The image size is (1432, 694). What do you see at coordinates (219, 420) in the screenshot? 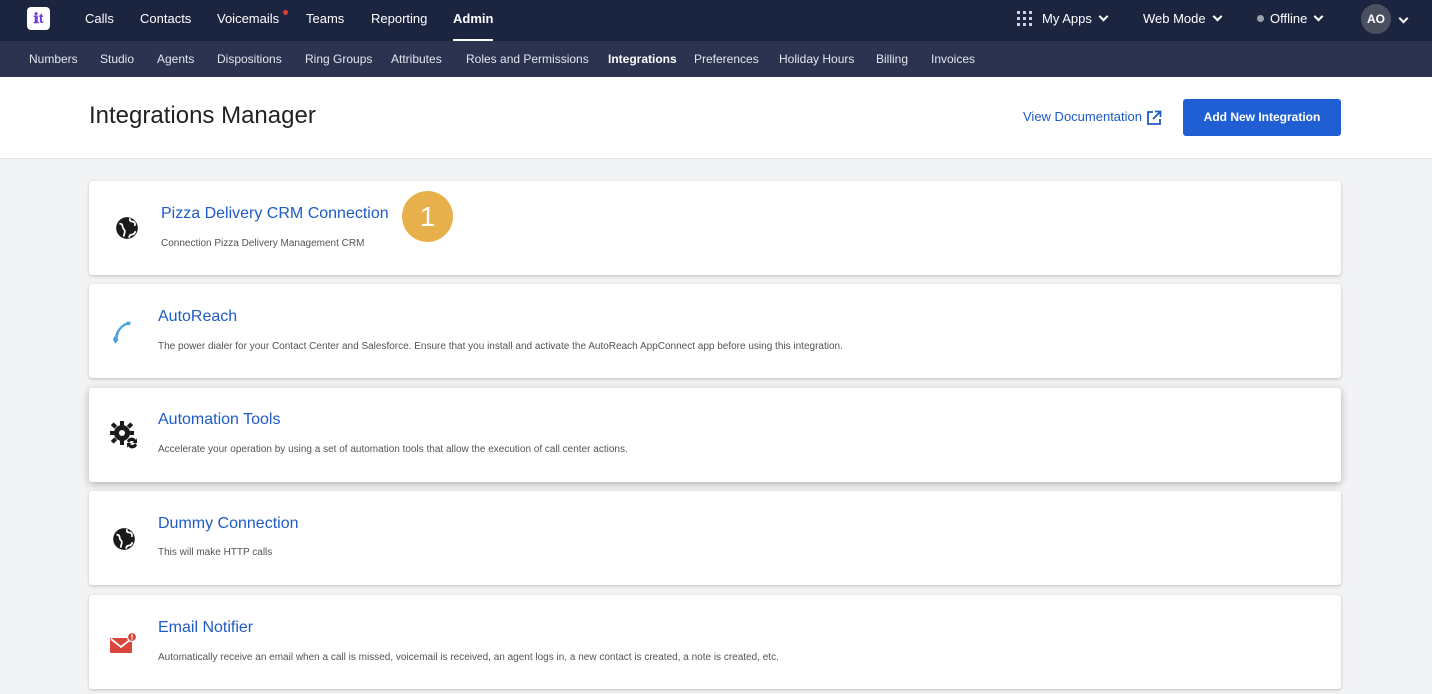
I see `integration-title: Automation Tools` at bounding box center [219, 420].